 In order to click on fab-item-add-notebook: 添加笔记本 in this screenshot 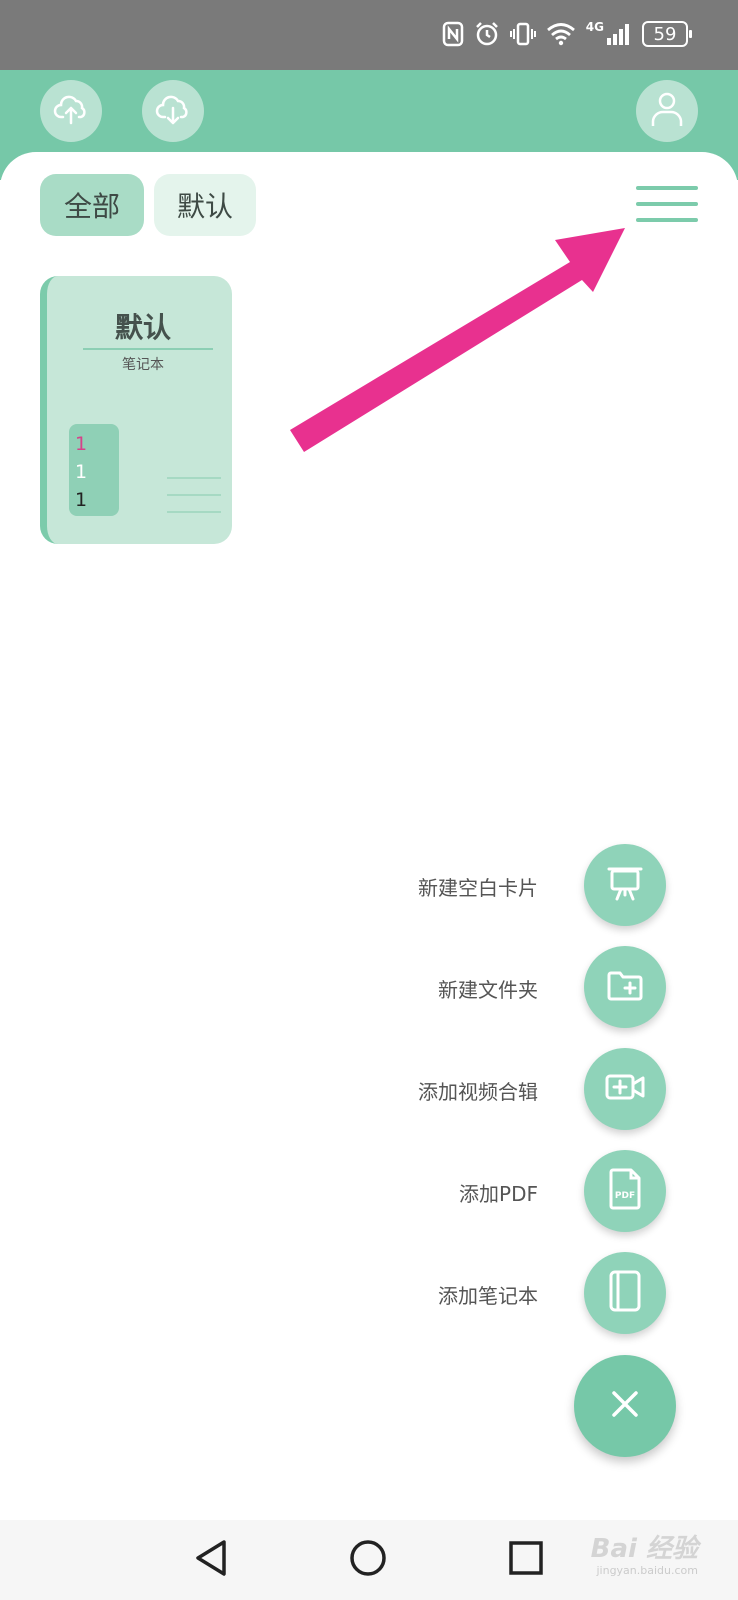, I will do `click(525, 1294)`.